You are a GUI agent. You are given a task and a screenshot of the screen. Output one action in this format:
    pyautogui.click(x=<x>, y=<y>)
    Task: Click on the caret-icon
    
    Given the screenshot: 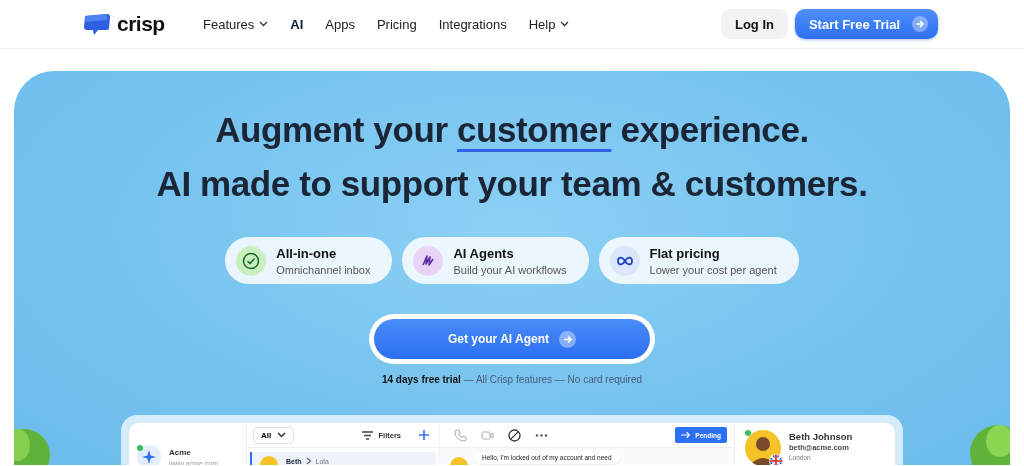 What is the action you would take?
    pyautogui.click(x=282, y=435)
    